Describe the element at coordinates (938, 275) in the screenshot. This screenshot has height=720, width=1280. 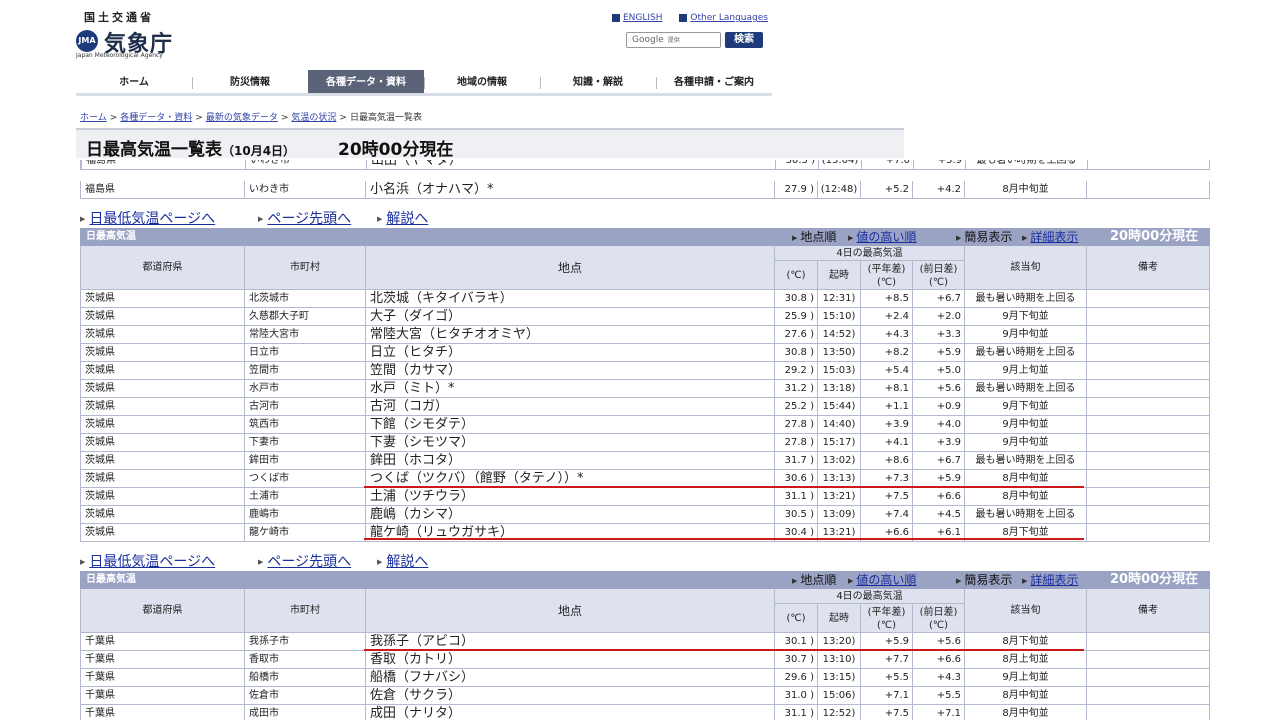
I see `header-prev-diff: (前日差) (℃)` at that location.